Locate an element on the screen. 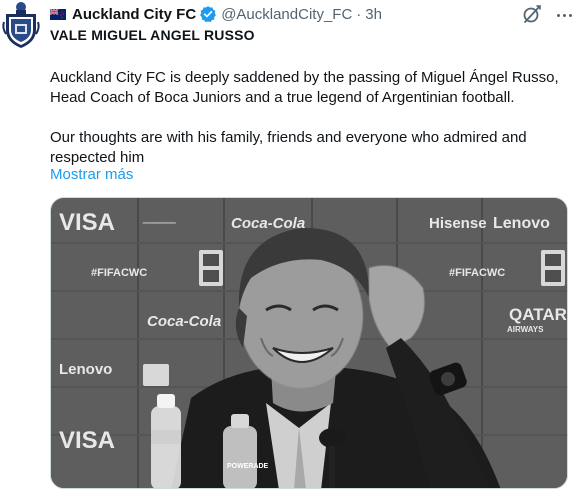 The width and height of the screenshot is (583, 495). bottle-label: POWERADE is located at coordinates (248, 466).